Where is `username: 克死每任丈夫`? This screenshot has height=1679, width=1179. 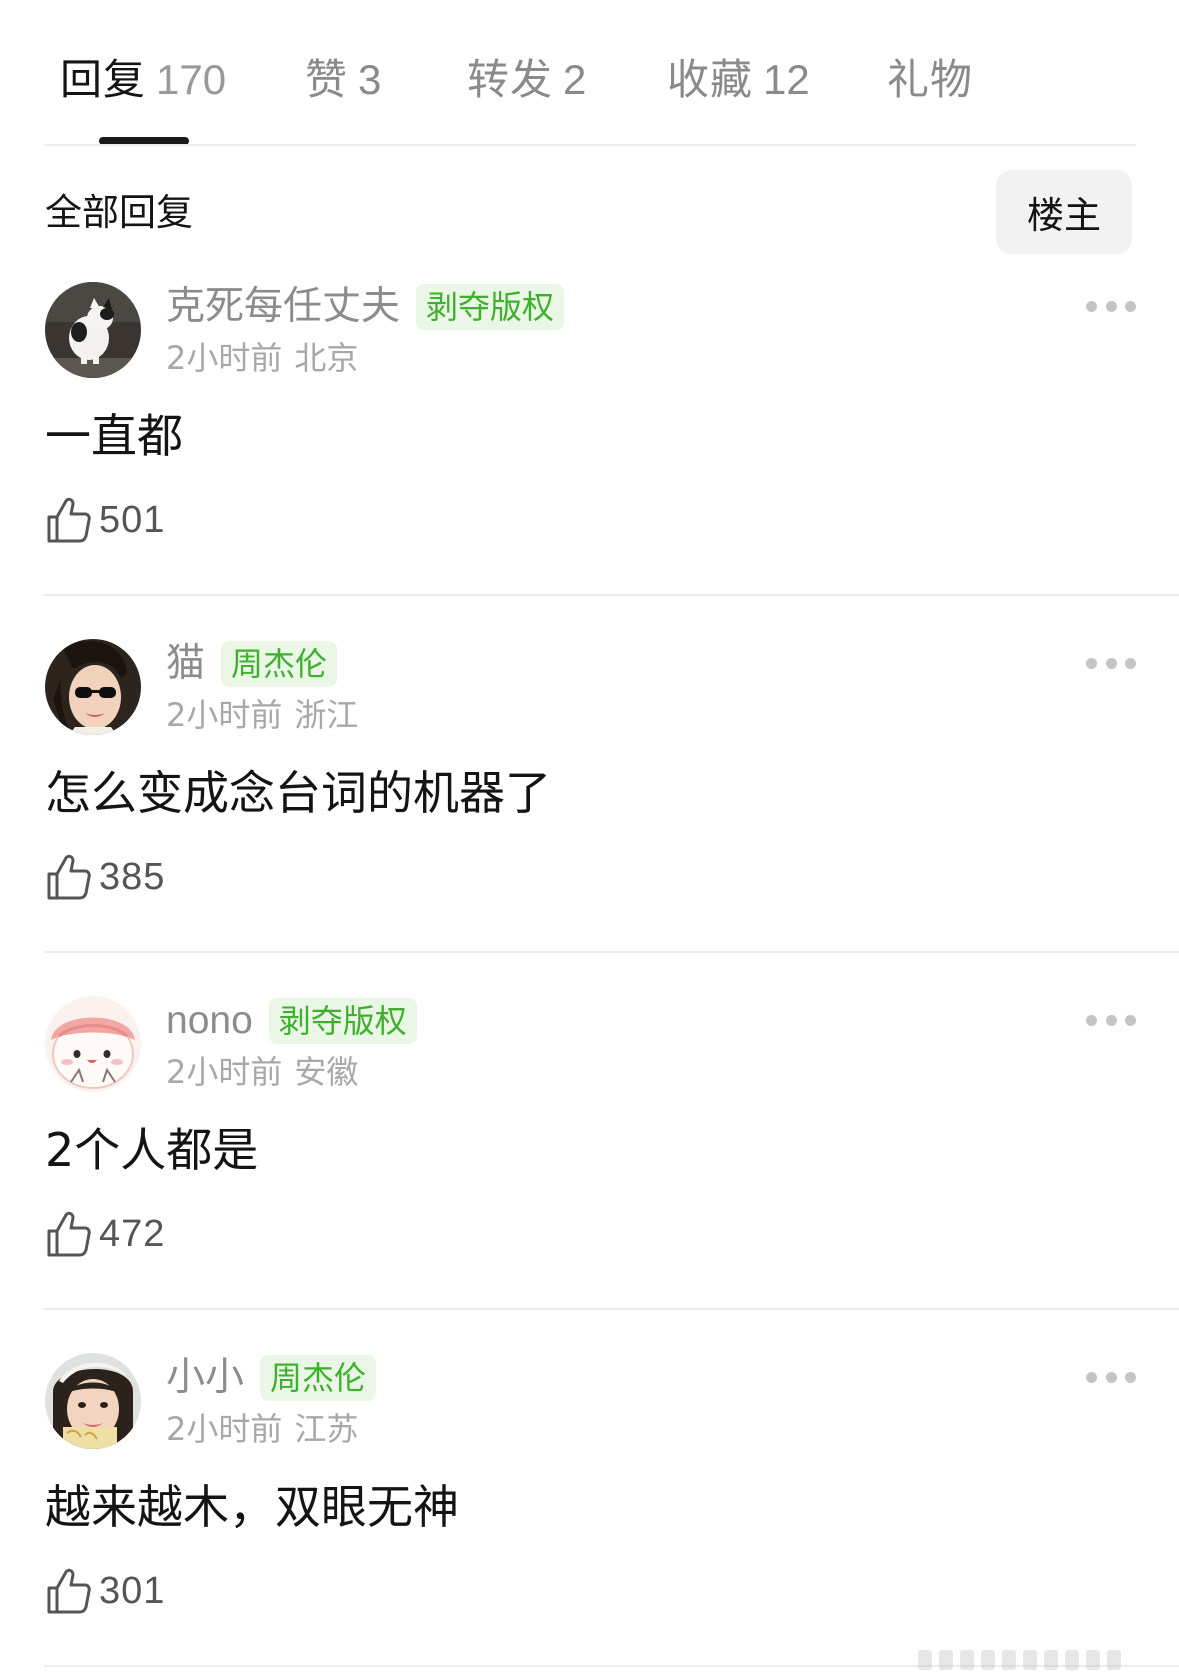 username: 克死每任丈夫 is located at coordinates (283, 307).